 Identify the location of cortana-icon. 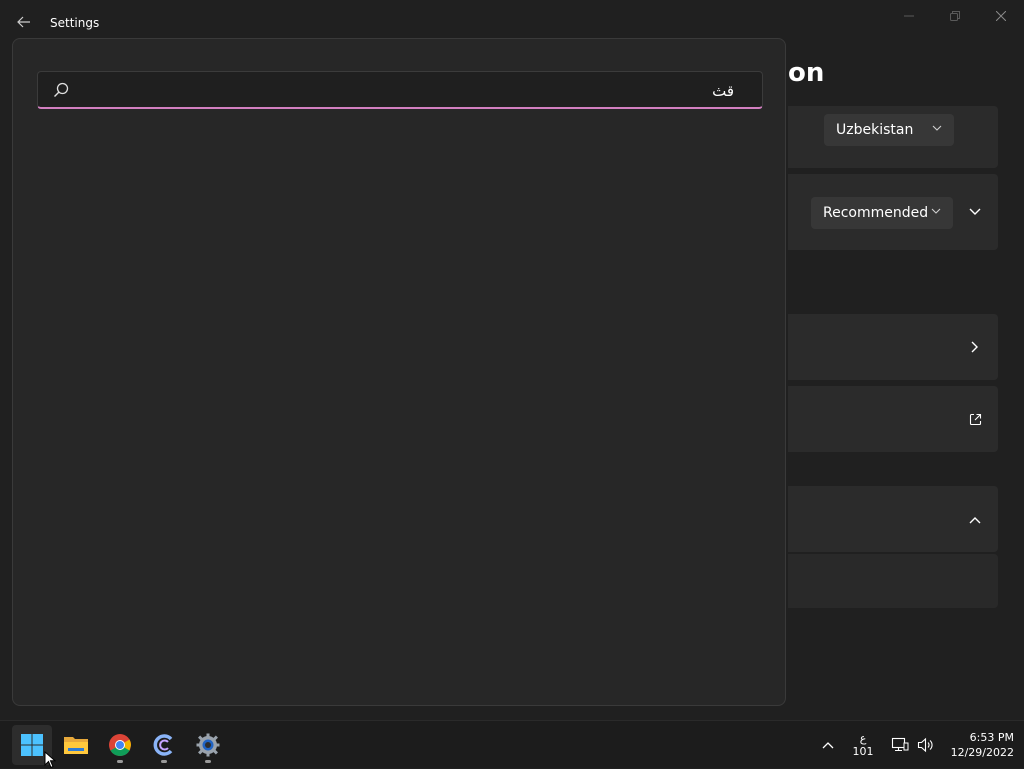
(163, 745).